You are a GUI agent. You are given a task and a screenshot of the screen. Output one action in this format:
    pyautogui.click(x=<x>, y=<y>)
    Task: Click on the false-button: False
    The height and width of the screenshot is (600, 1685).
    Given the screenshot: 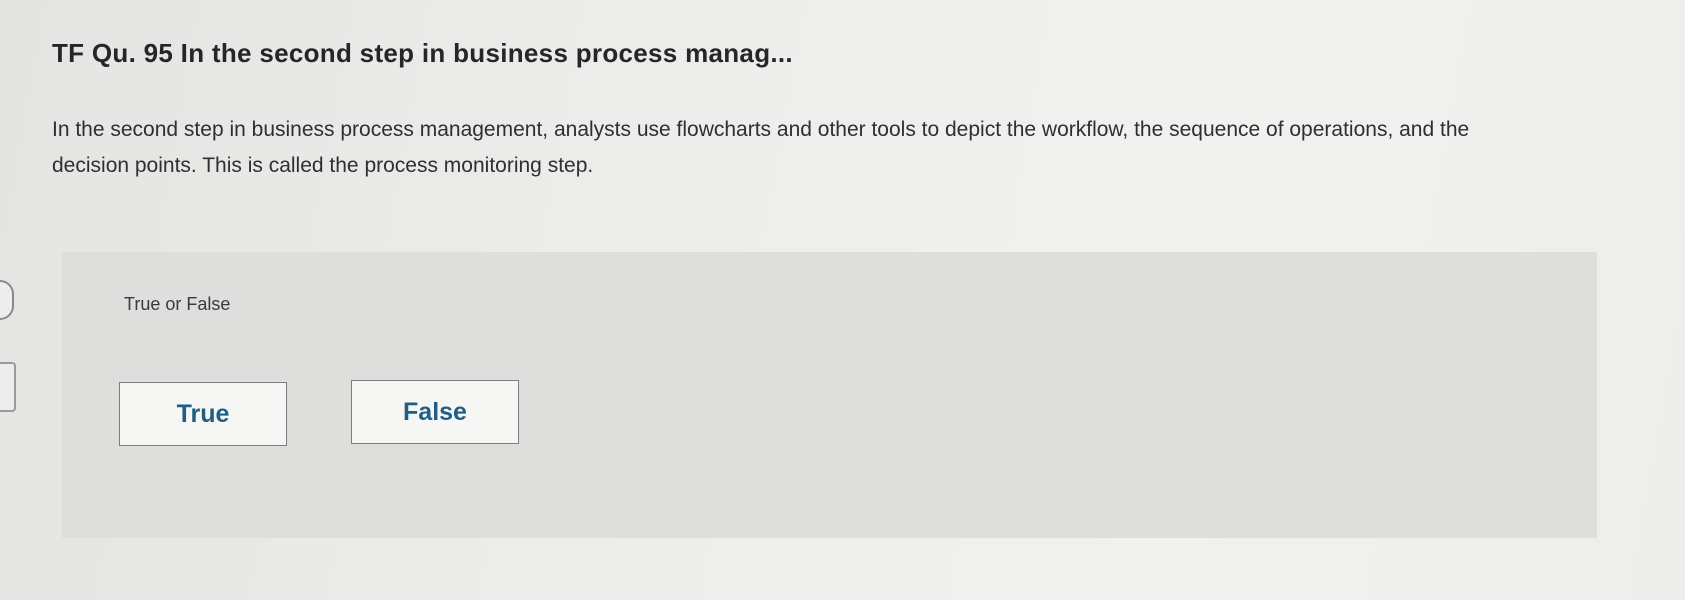 What is the action you would take?
    pyautogui.click(x=435, y=412)
    